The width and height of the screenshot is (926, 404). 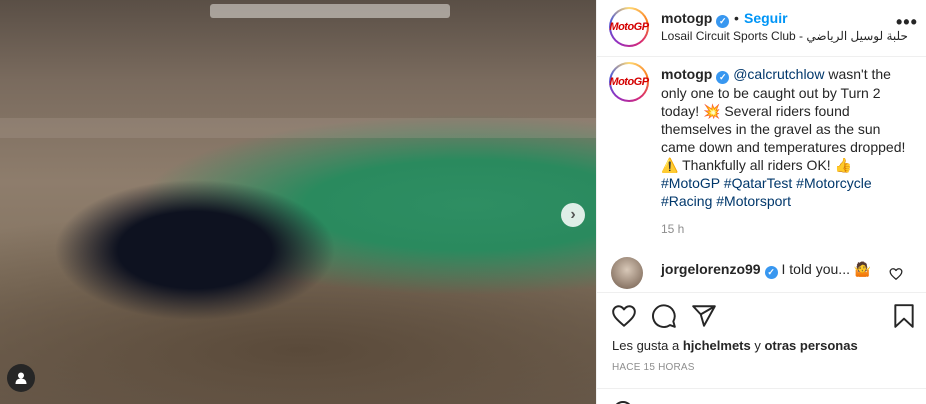 I want to click on likes-summary: Les gusta a hjchelmets y otras personas, so click(x=735, y=345).